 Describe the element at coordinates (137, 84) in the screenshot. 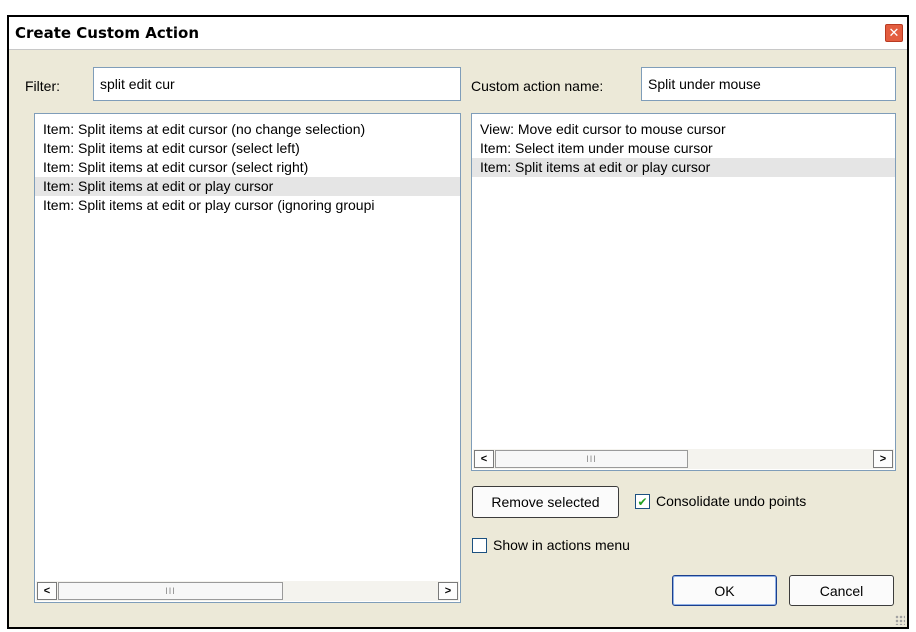

I see `filter-input-value: split edit cur` at that location.